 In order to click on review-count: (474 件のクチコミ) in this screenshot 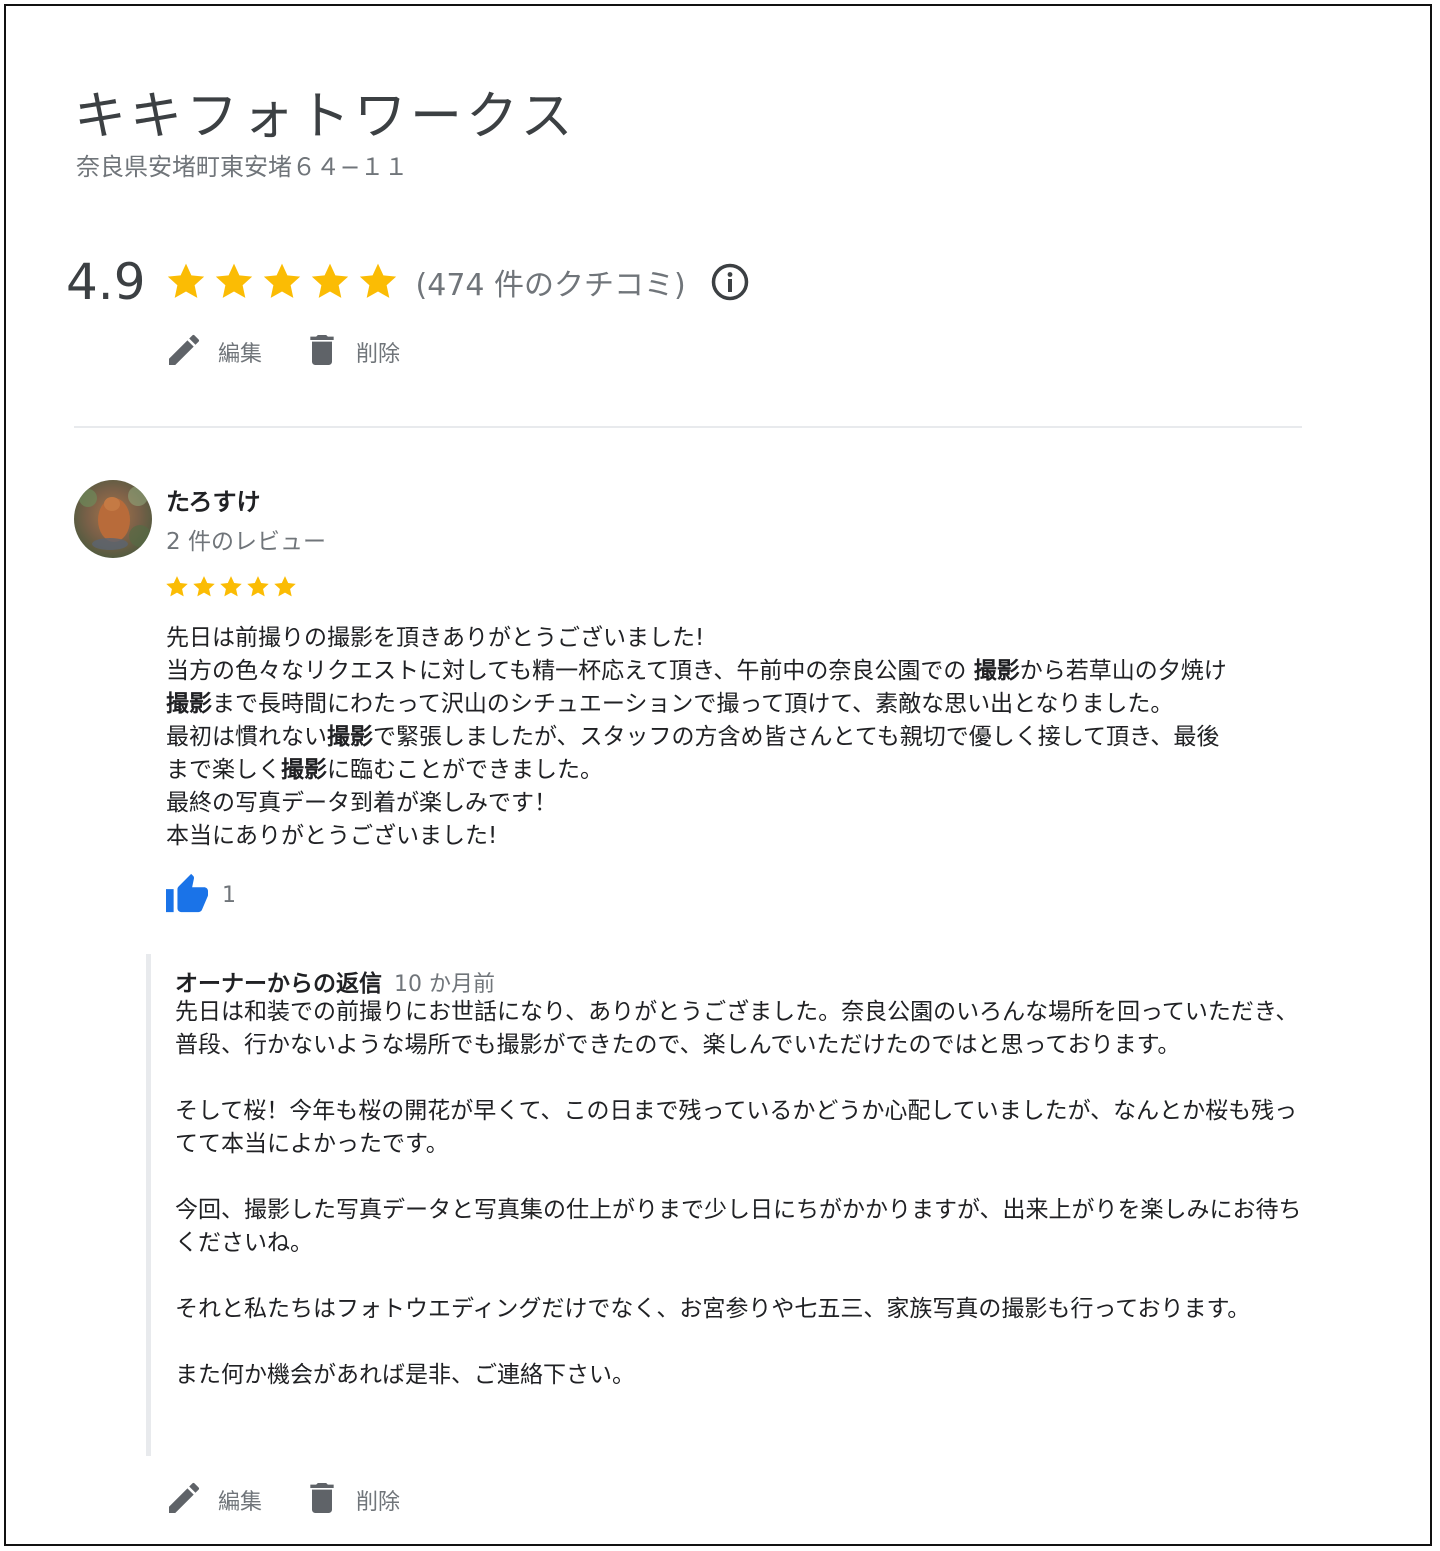, I will do `click(551, 282)`.